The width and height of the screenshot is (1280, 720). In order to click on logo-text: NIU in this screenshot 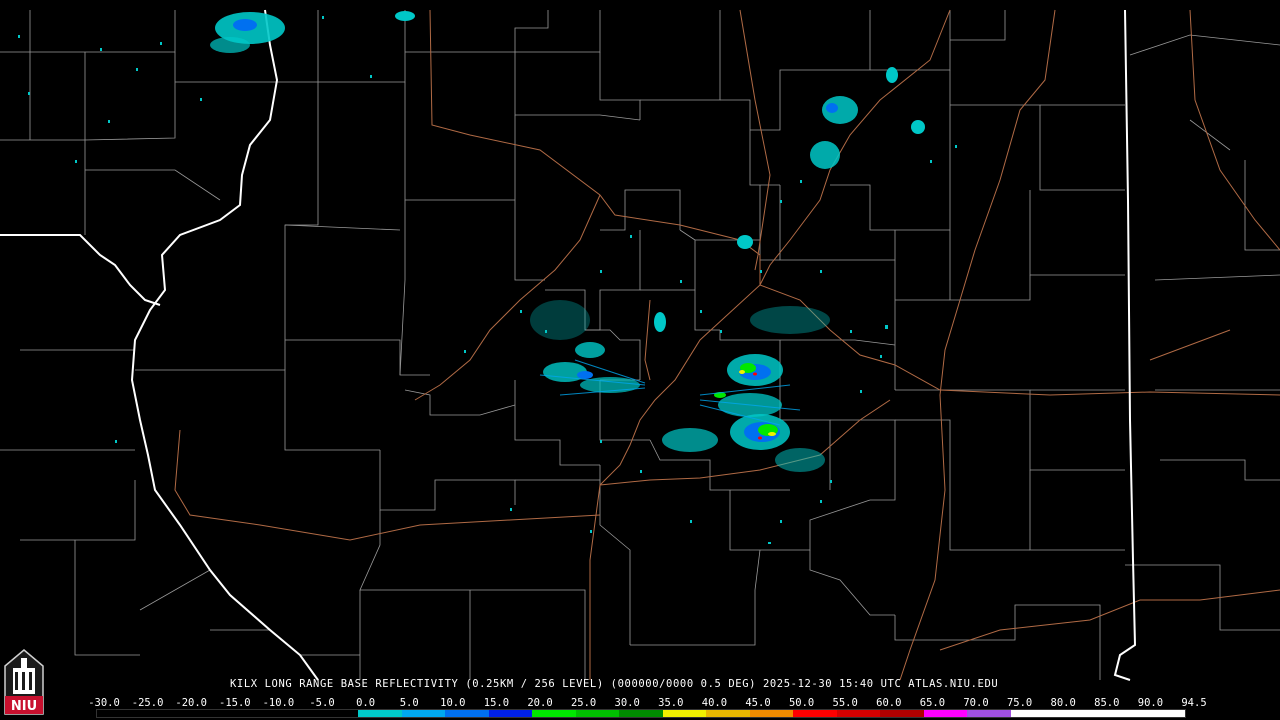, I will do `click(24, 706)`.